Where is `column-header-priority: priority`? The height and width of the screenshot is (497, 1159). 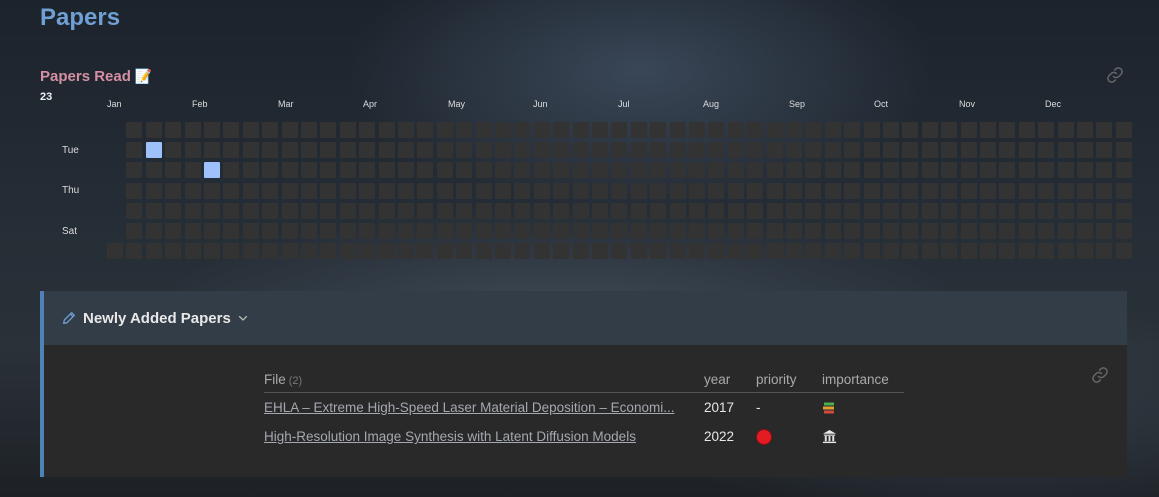
column-header-priority: priority is located at coordinates (789, 379).